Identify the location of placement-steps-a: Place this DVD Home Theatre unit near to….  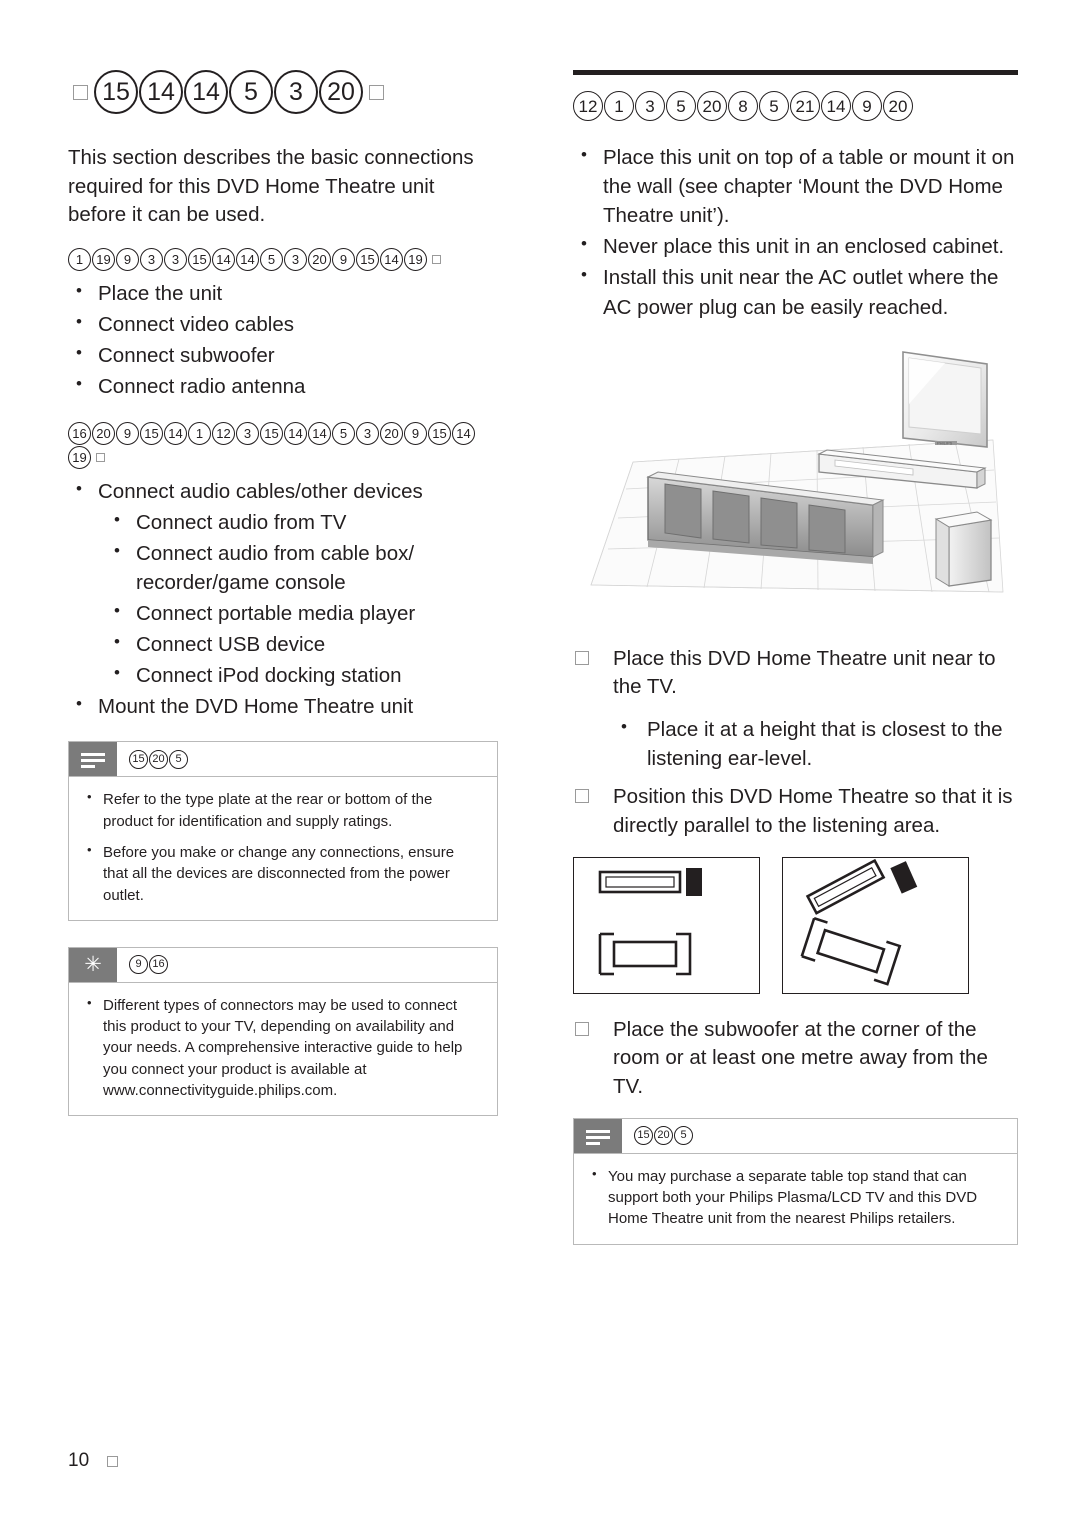
(795, 743).